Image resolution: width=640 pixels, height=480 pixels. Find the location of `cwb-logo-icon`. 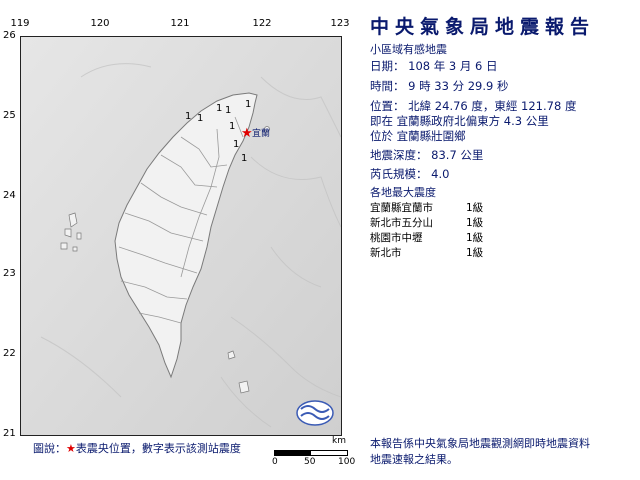

cwb-logo-icon is located at coordinates (315, 413).